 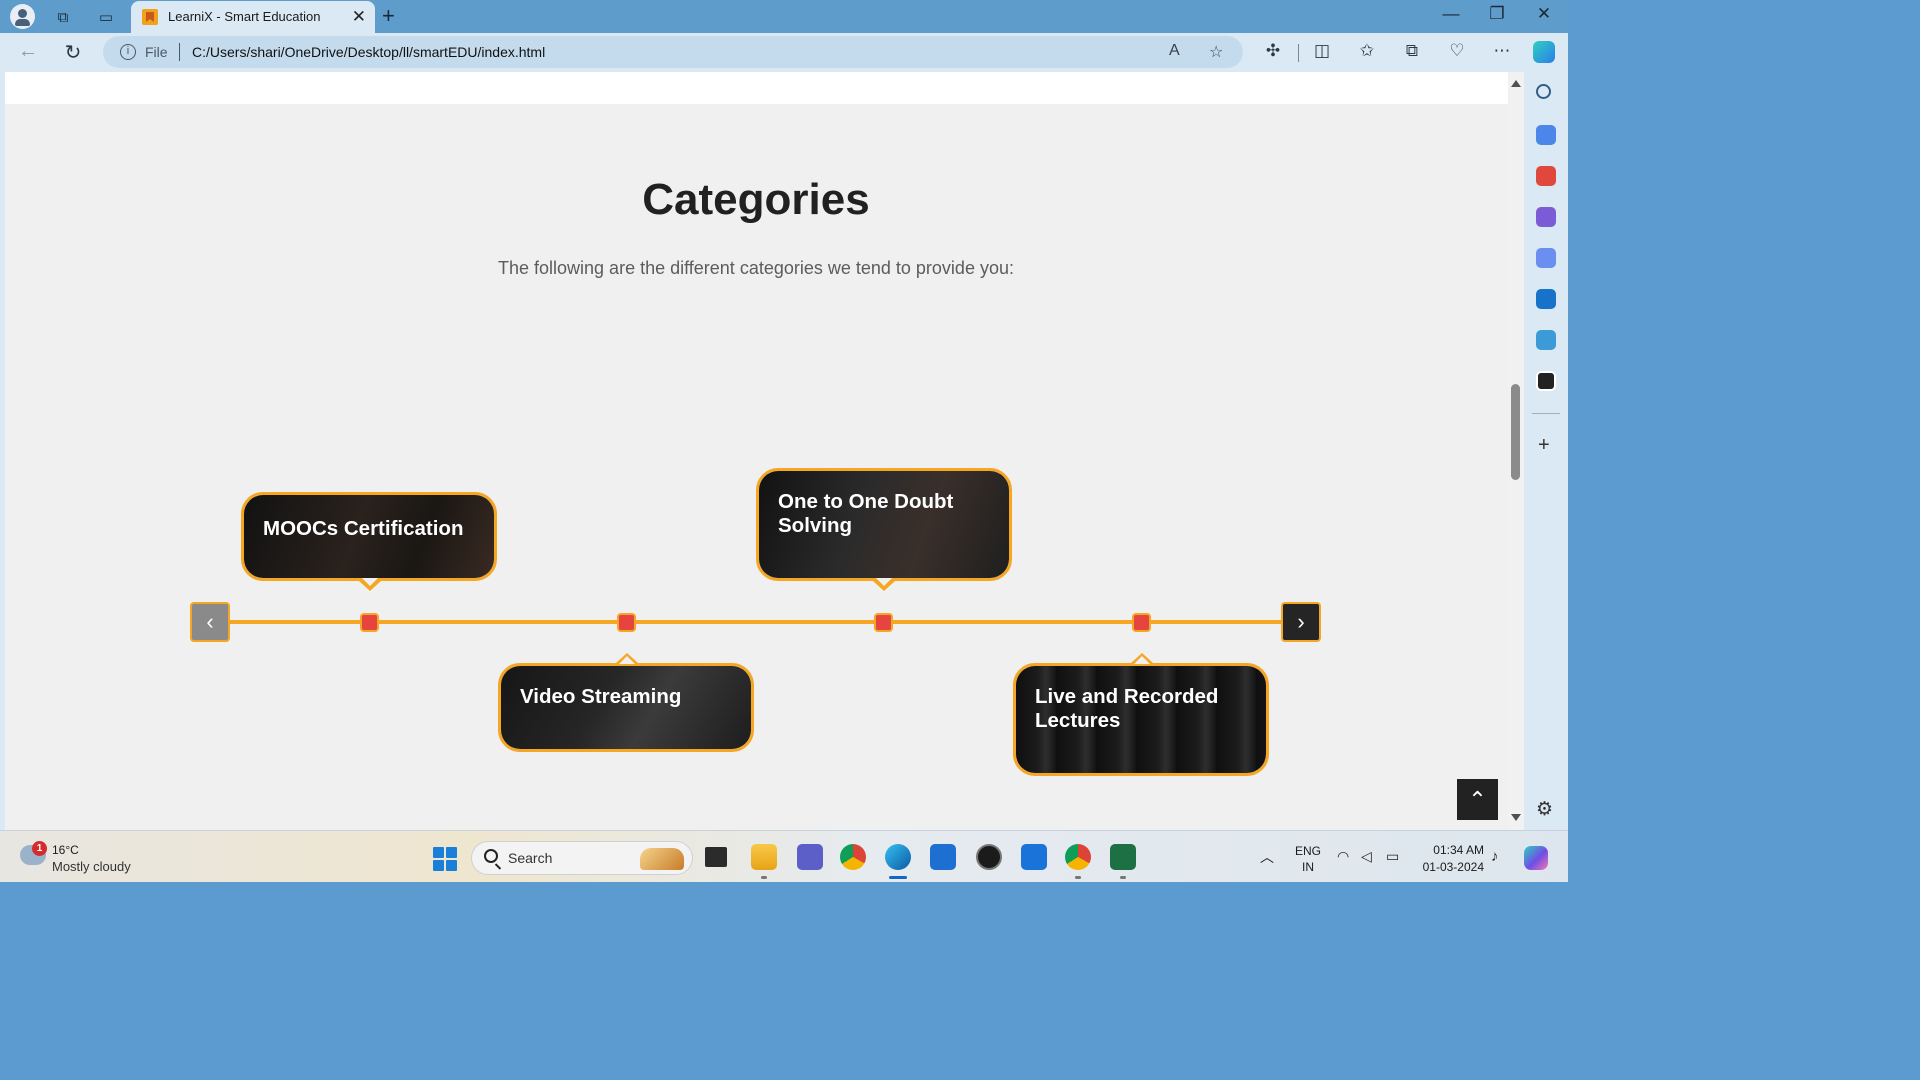 What do you see at coordinates (1458, 850) in the screenshot?
I see `clock-time: 01:34 AM` at bounding box center [1458, 850].